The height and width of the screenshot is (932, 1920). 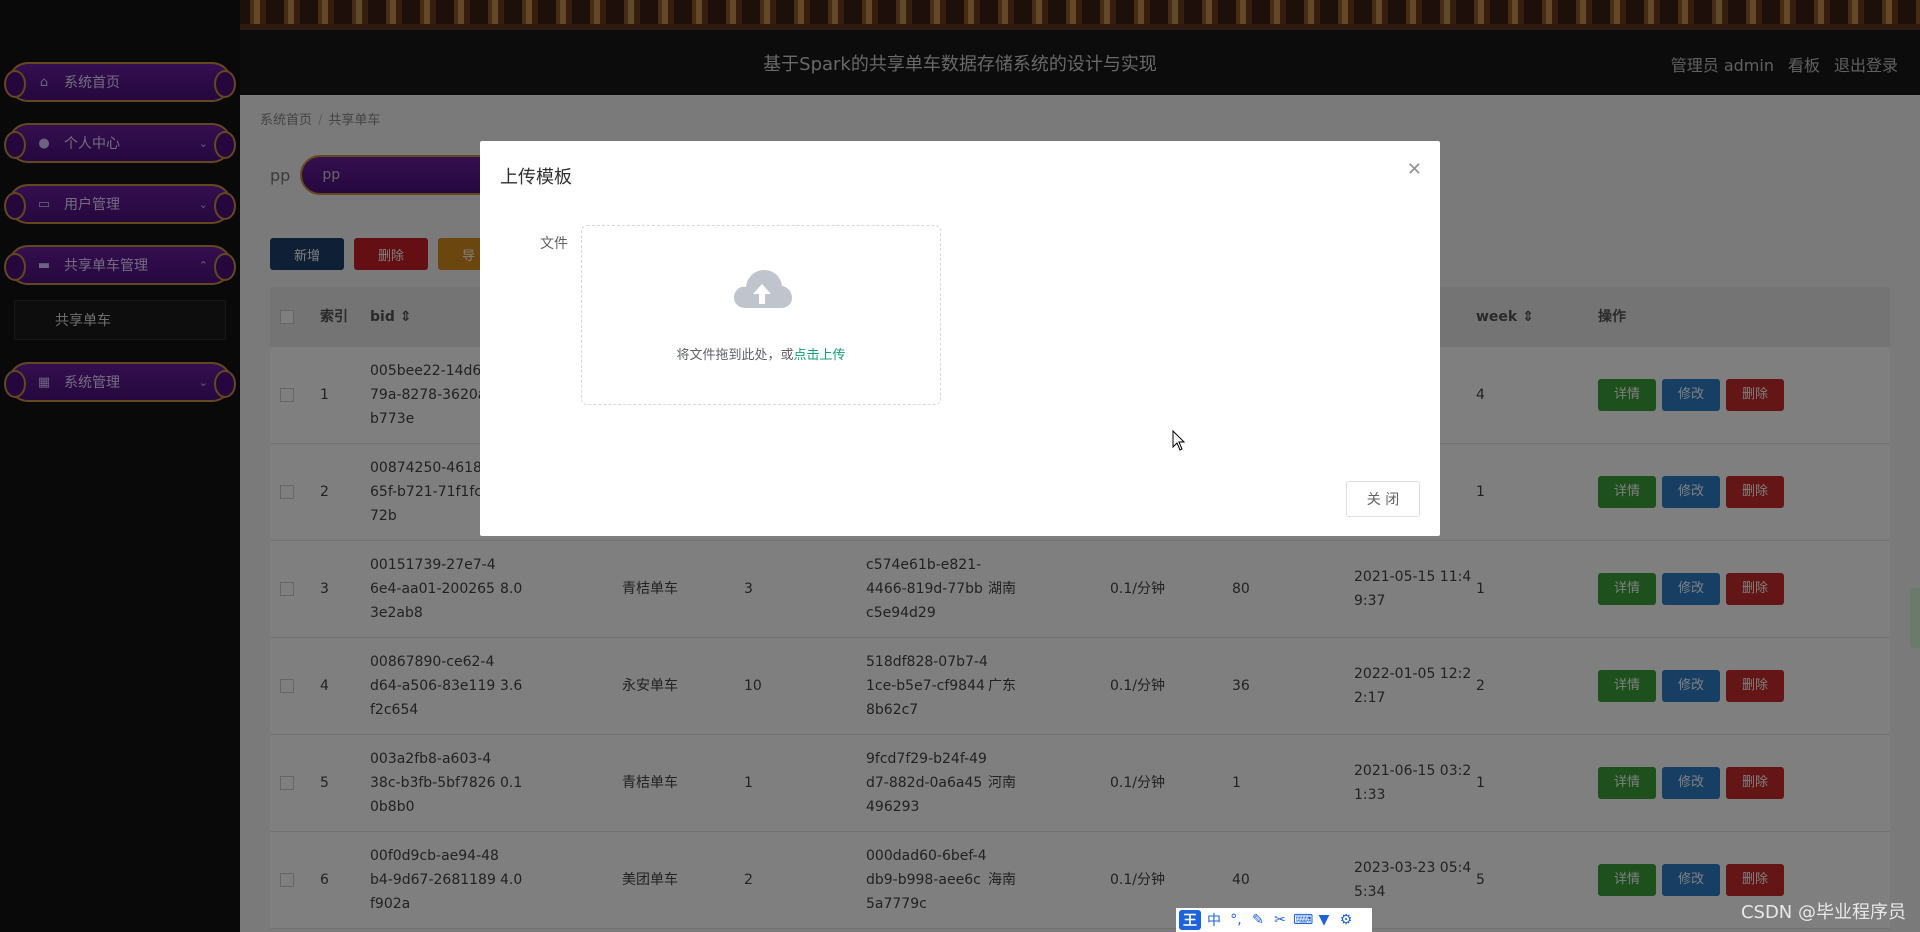 I want to click on click-upload-link: 点击上传, so click(x=820, y=355).